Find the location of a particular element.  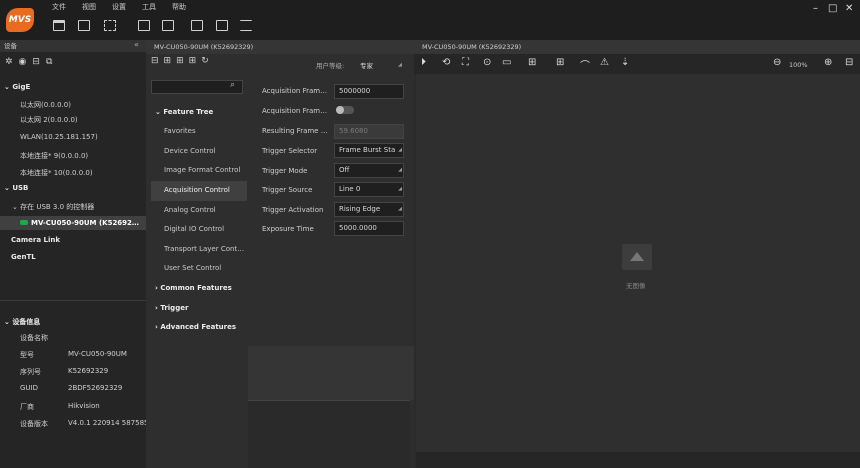

grid-overlay-icon: ⊞ is located at coordinates (560, 62).